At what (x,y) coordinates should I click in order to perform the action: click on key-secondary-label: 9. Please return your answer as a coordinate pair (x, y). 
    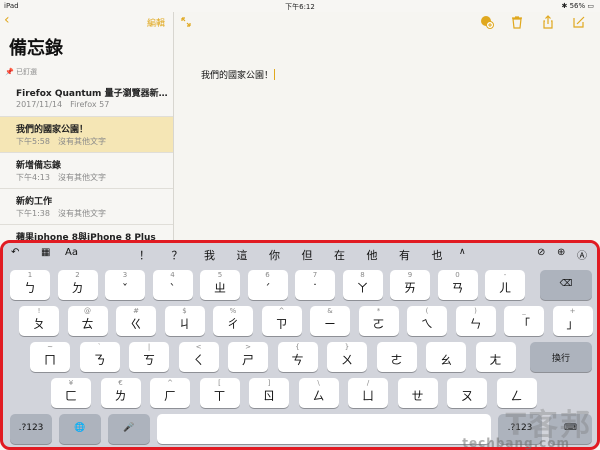
    Looking at the image, I should click on (410, 275).